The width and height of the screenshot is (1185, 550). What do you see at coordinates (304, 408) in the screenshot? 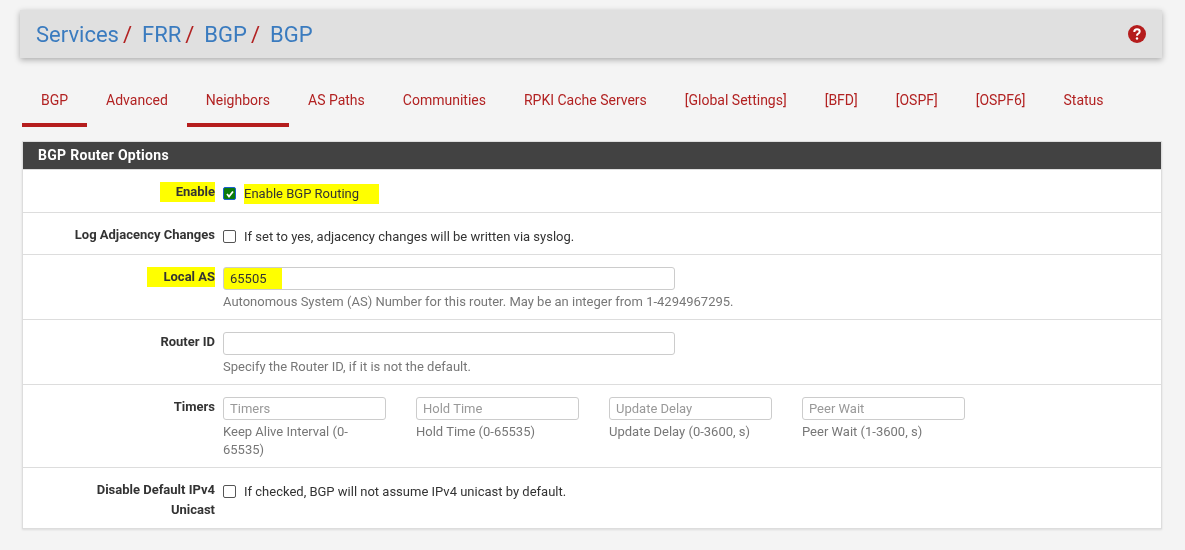
I see `input-field: Timers` at bounding box center [304, 408].